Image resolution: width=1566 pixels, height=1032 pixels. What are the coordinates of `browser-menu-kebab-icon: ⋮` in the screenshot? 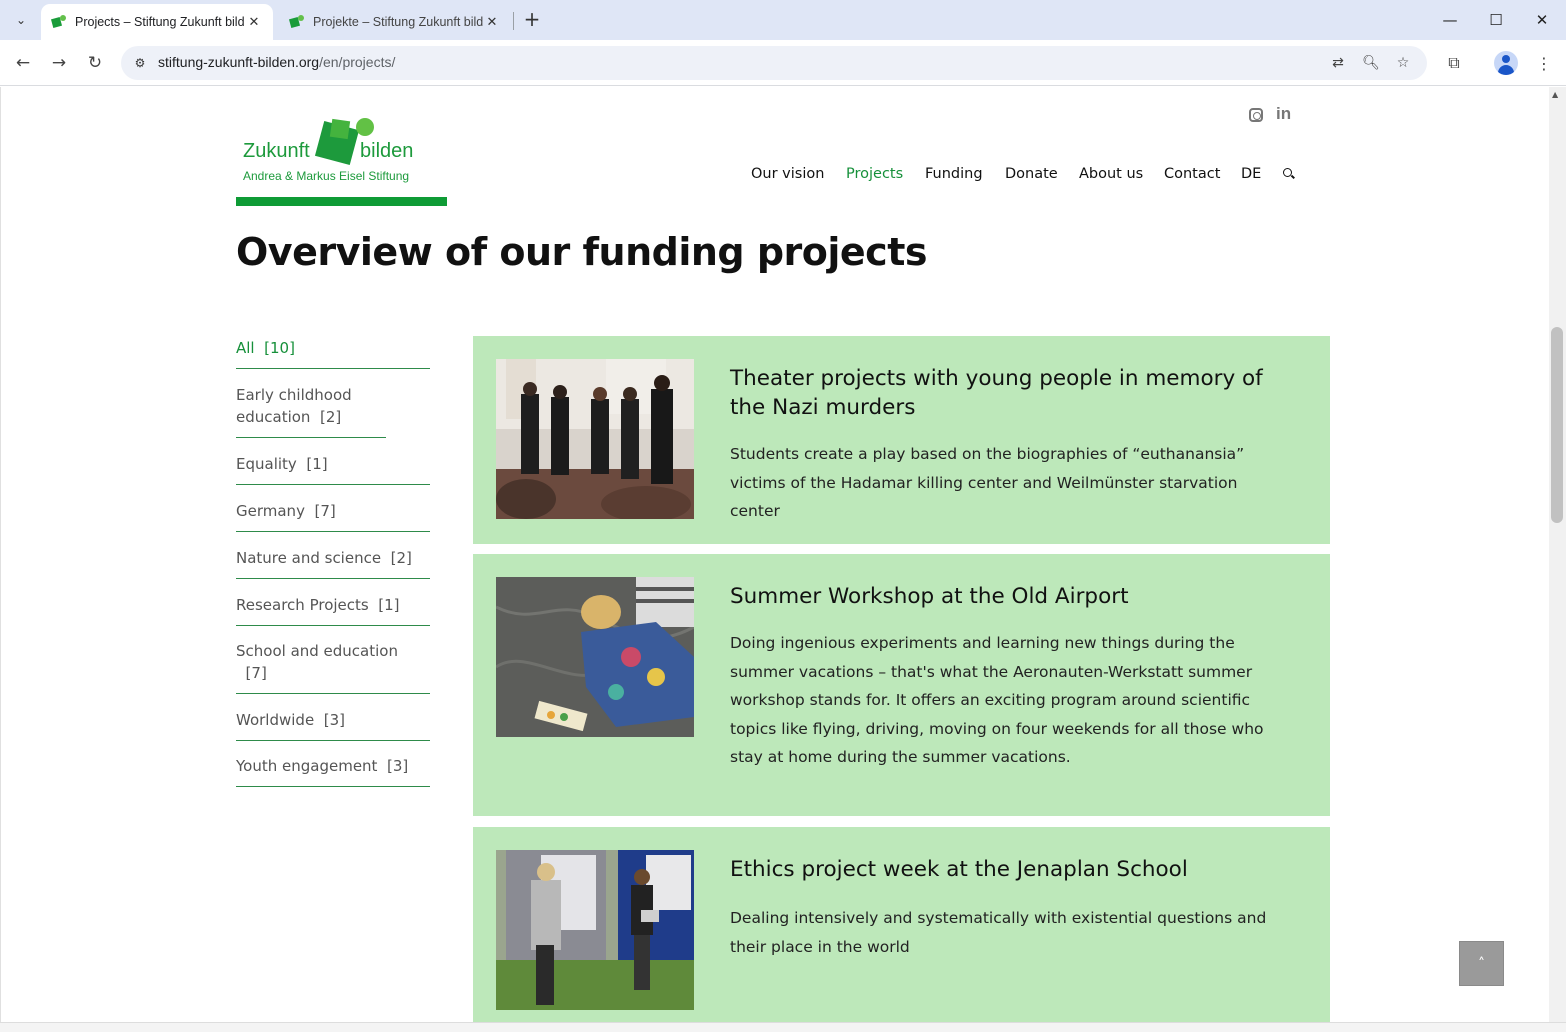 It's located at (1544, 63).